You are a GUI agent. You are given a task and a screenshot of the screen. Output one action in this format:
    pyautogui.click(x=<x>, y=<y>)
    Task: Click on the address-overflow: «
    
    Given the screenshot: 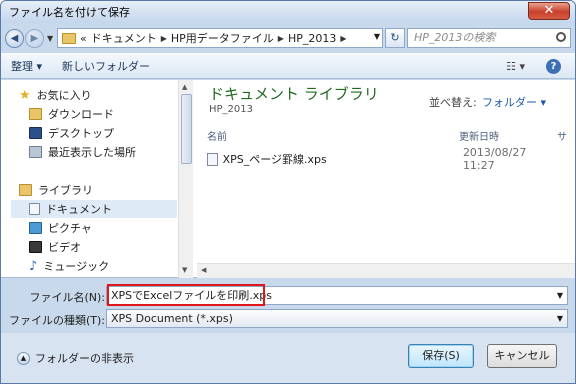 What is the action you would take?
    pyautogui.click(x=83, y=38)
    